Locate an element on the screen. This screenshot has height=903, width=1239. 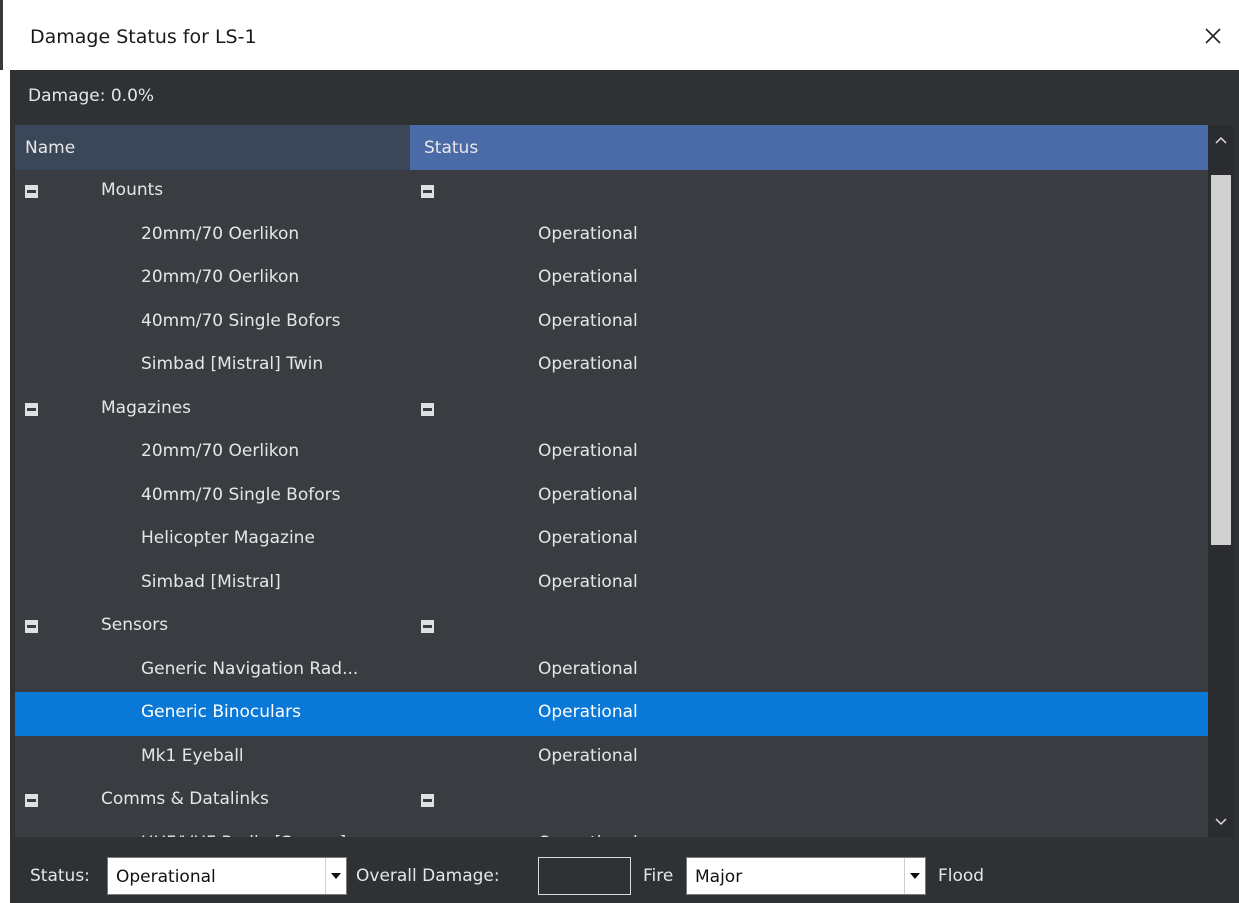
status-label: Status: is located at coordinates (60, 876).